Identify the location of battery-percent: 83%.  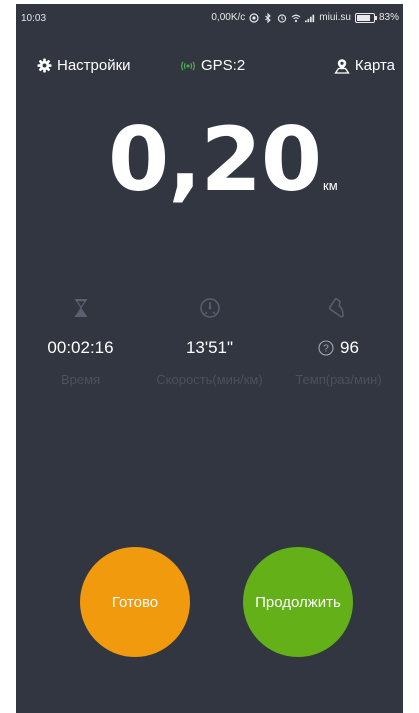
(388, 17).